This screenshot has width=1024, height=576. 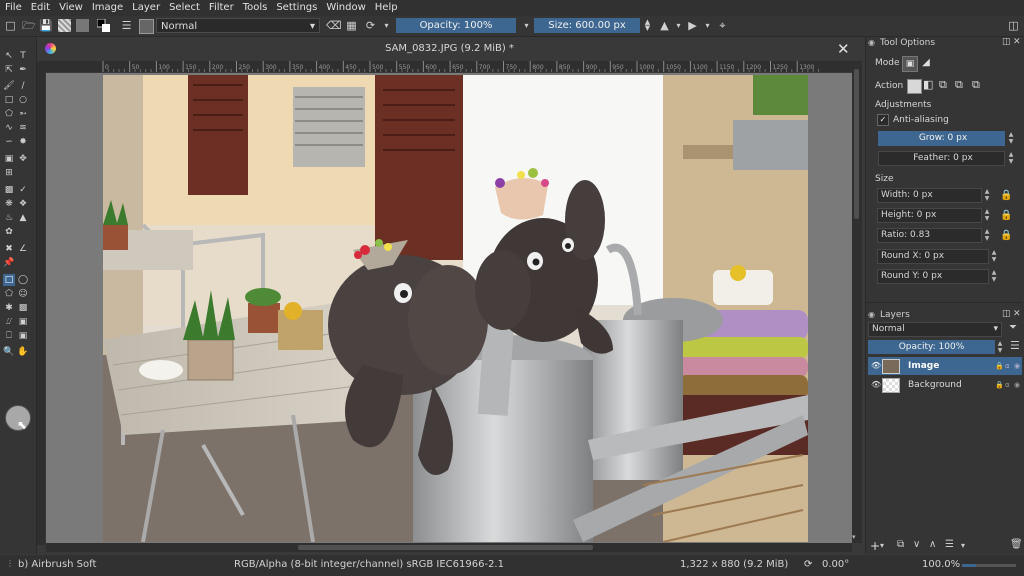 What do you see at coordinates (959, 85) in the screenshot?
I see `action-subtract-icon: ⧉` at bounding box center [959, 85].